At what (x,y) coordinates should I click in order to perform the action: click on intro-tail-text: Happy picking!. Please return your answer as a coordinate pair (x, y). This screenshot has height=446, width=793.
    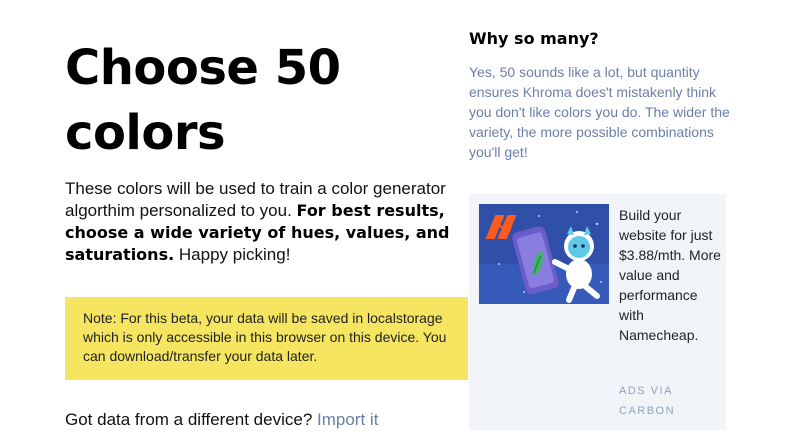
    Looking at the image, I should click on (234, 254).